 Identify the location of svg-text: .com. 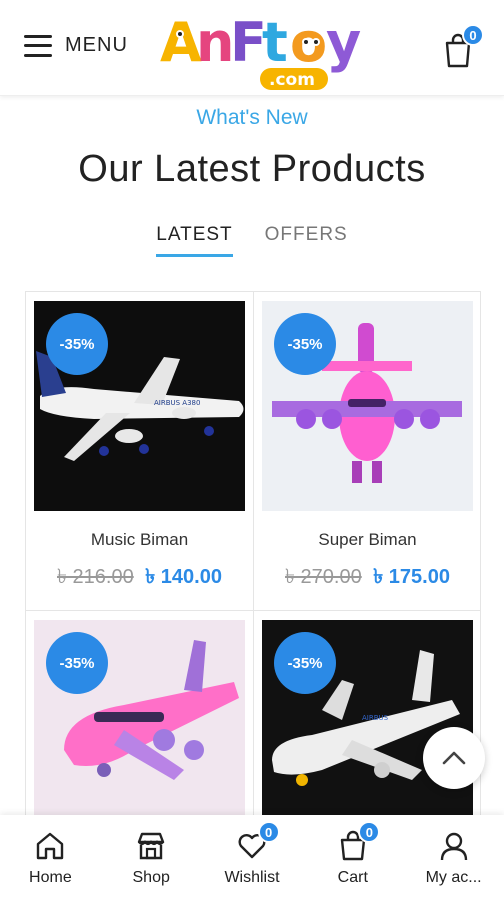
(292, 80).